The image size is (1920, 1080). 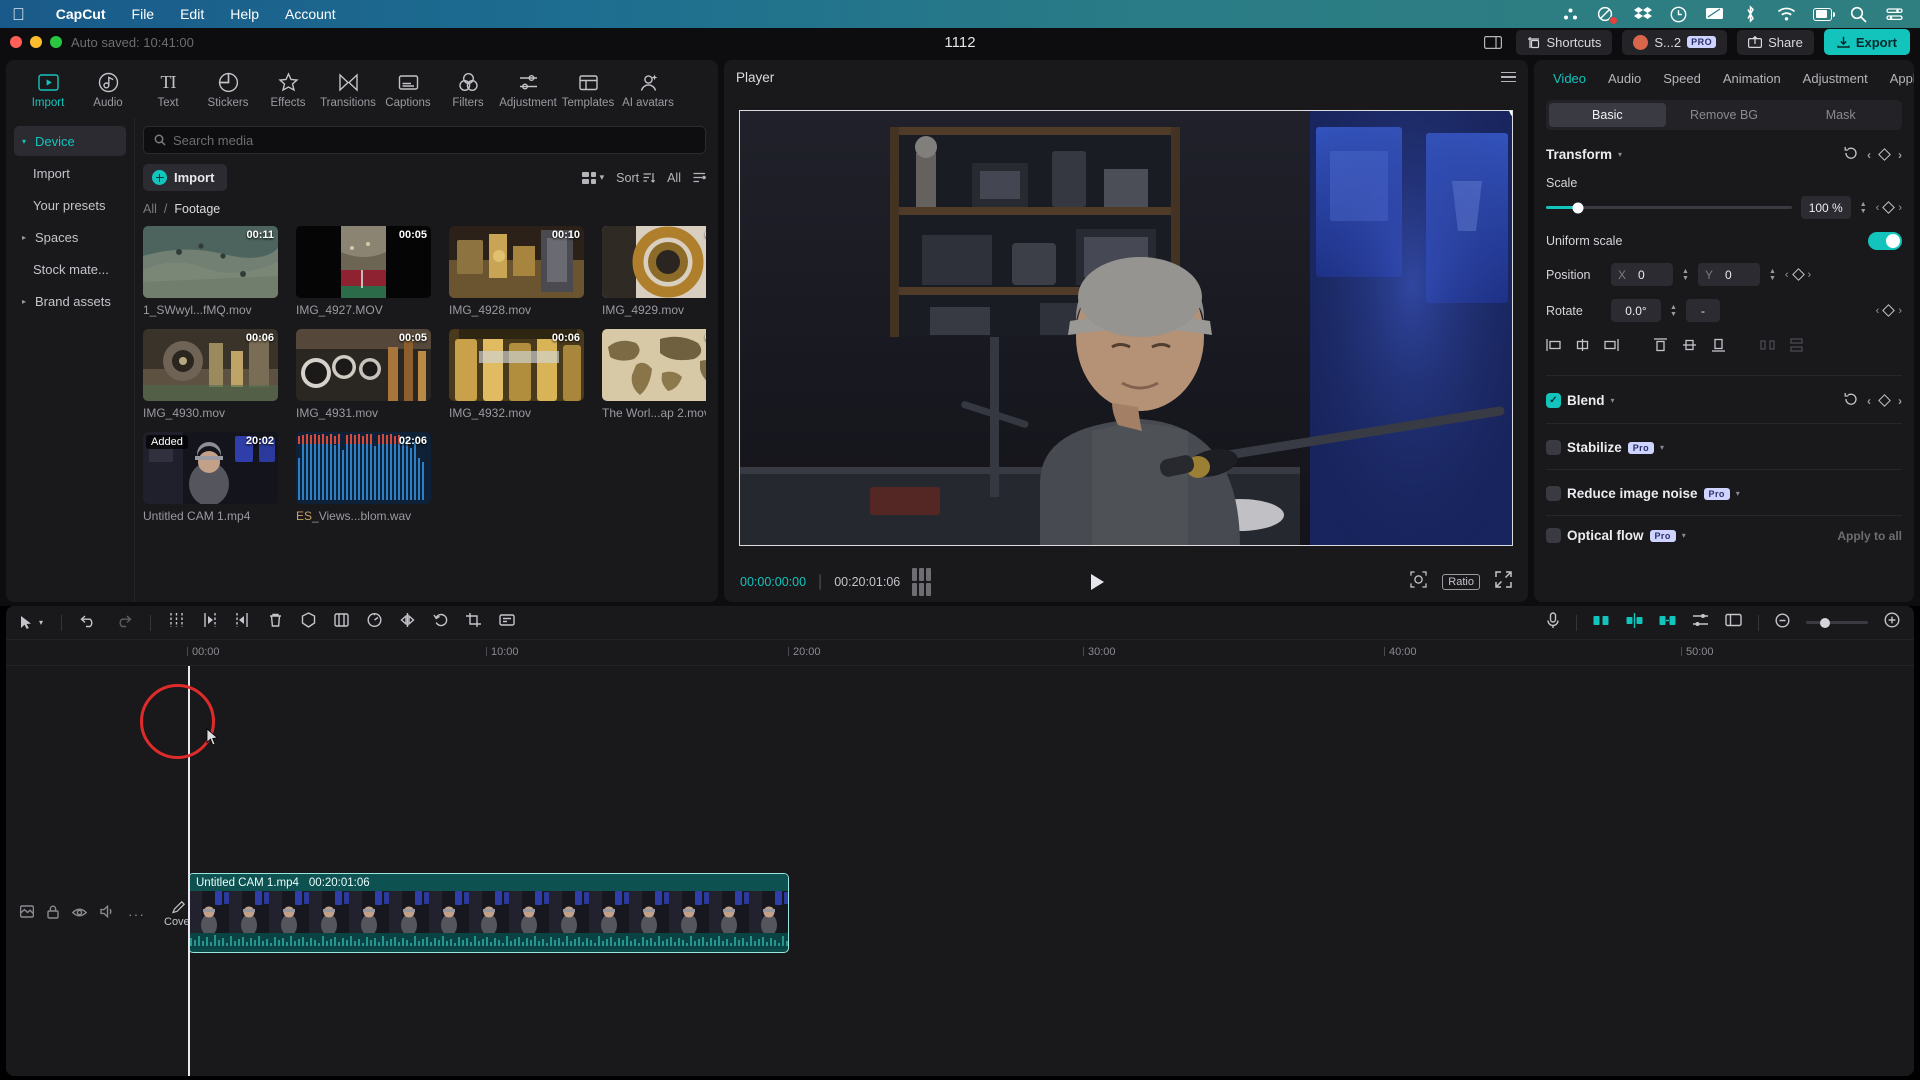 I want to click on optical-flow-checkbox, so click(x=1553, y=535).